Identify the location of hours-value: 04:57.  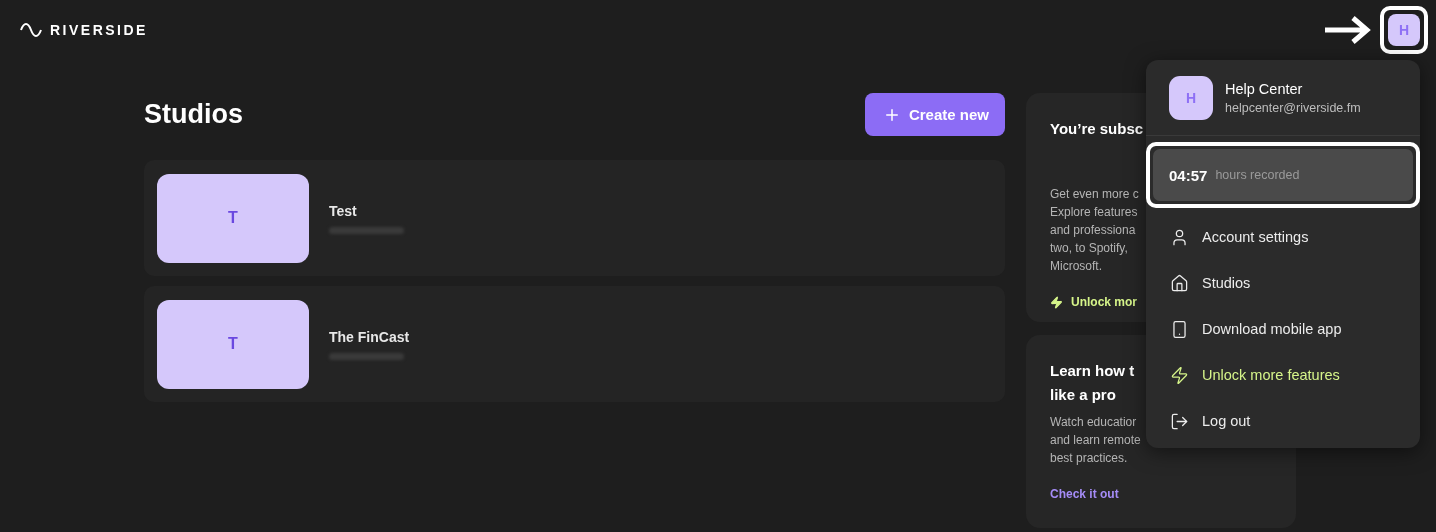
(1188, 175).